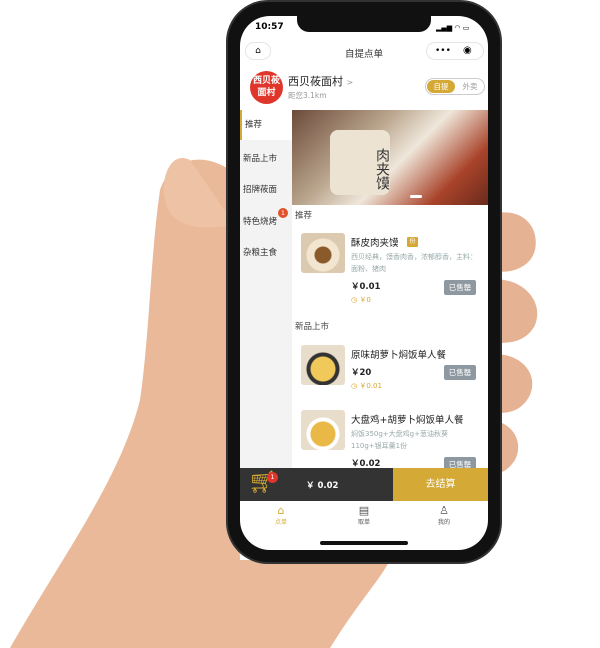 This screenshot has height=648, width=600. What do you see at coordinates (266, 253) in the screenshot?
I see `sidebar-item-grains: 杂粮主食` at bounding box center [266, 253].